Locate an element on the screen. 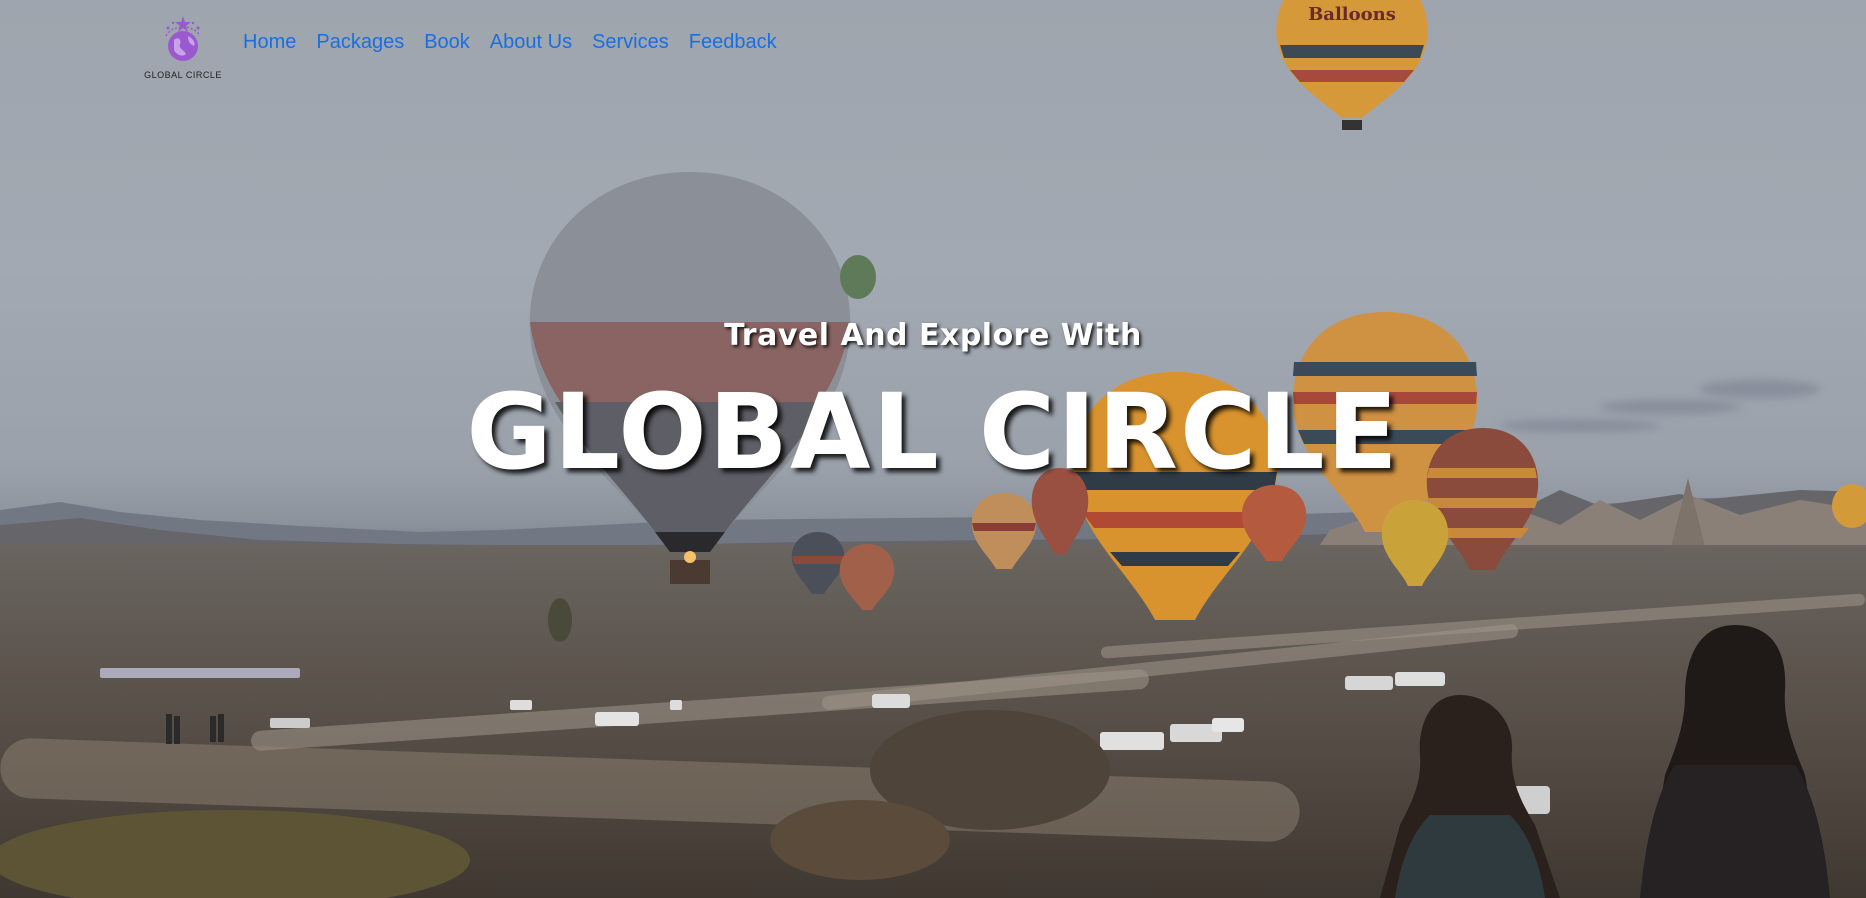 The height and width of the screenshot is (898, 1866). nav-link-packages: Packages is located at coordinates (360, 42).